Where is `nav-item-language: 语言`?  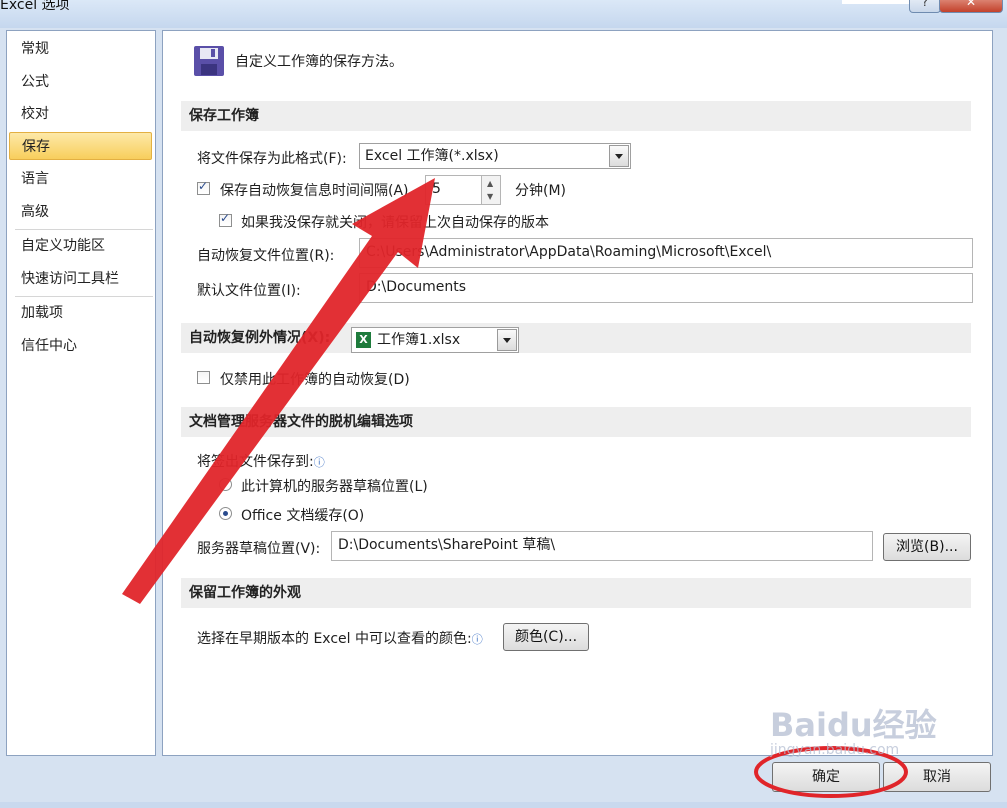
nav-item-language: 语言 is located at coordinates (80, 179).